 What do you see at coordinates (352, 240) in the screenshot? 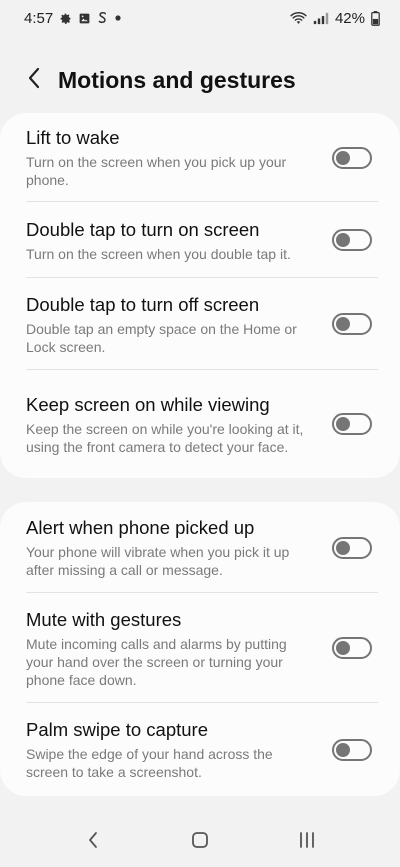
I see `double-tap-on-toggle` at bounding box center [352, 240].